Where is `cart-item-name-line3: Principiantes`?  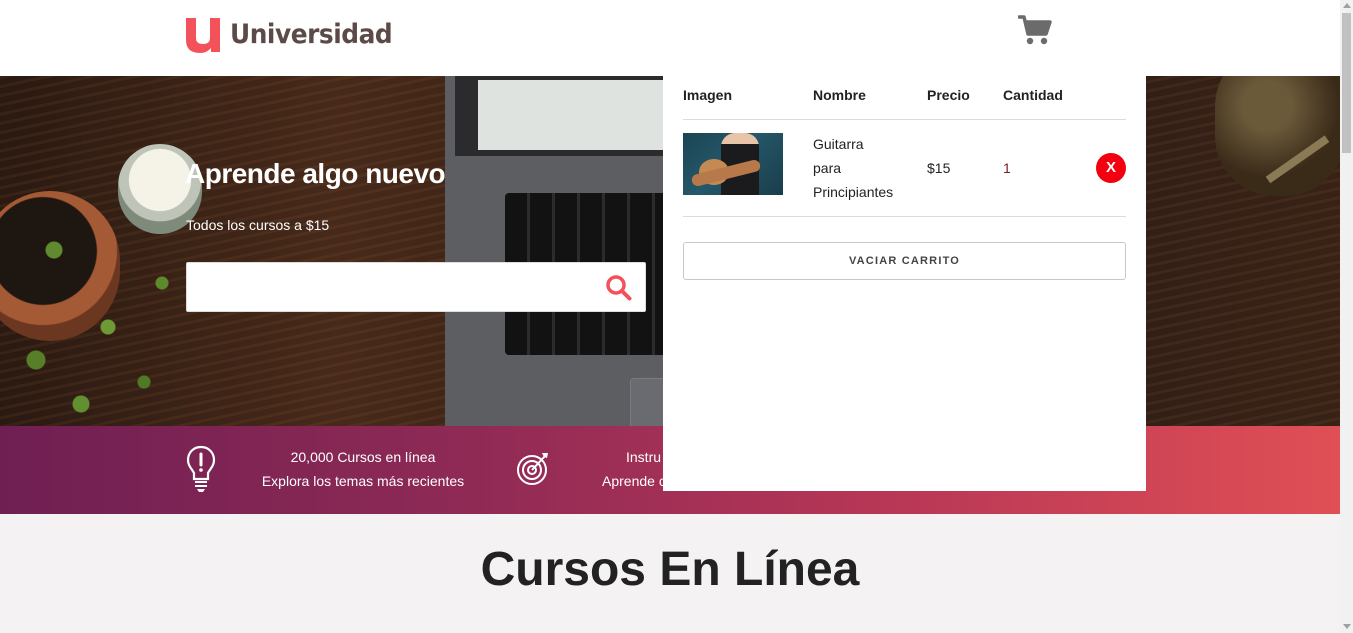
cart-item-name-line3: Principiantes is located at coordinates (853, 192).